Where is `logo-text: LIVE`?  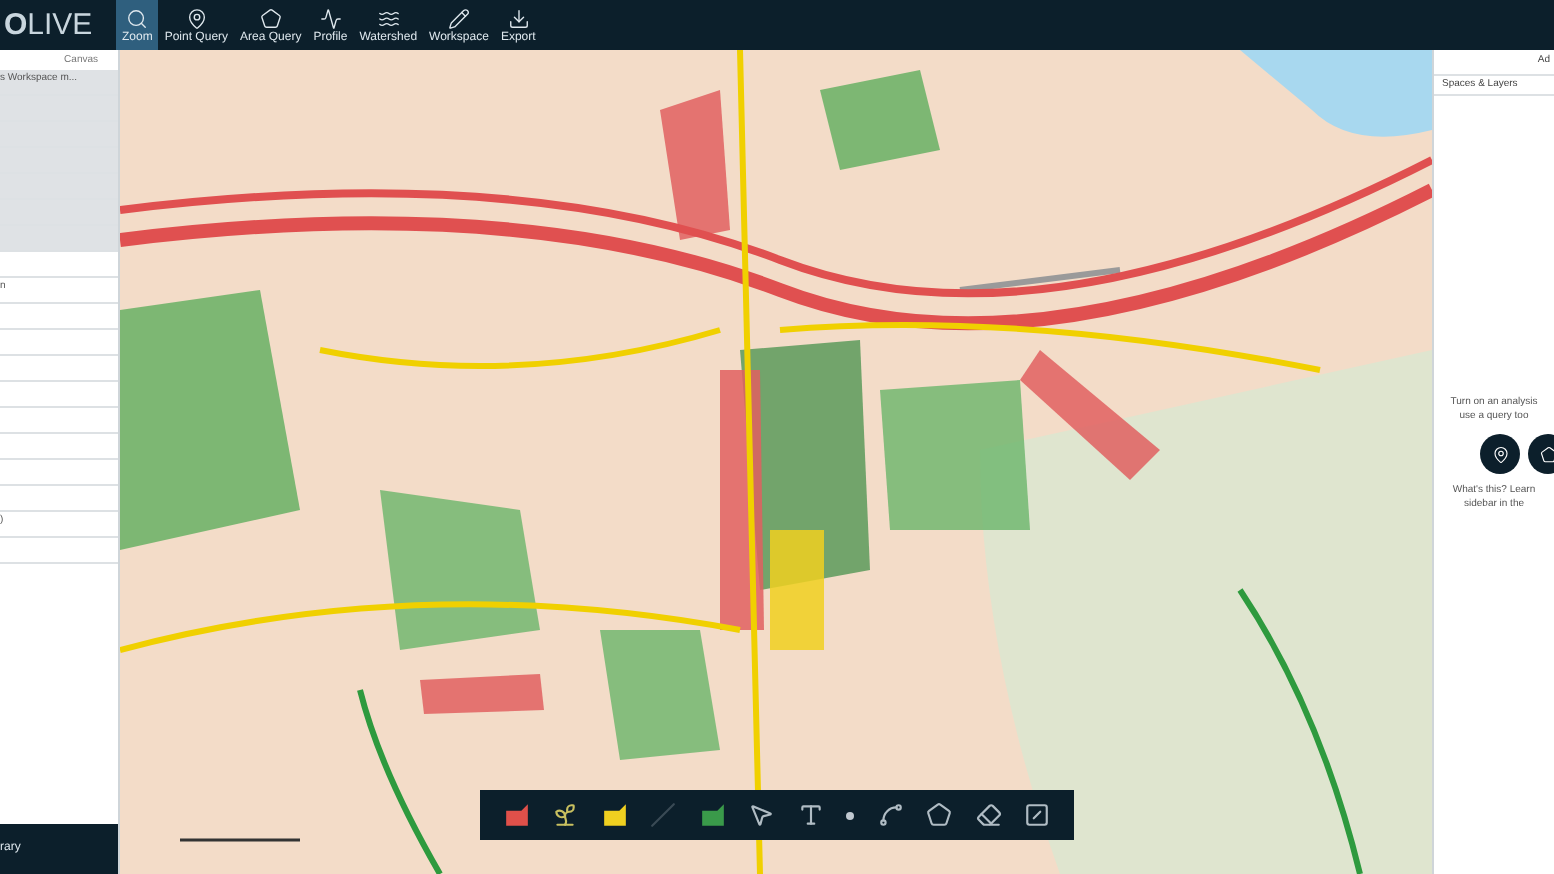 logo-text: LIVE is located at coordinates (60, 25).